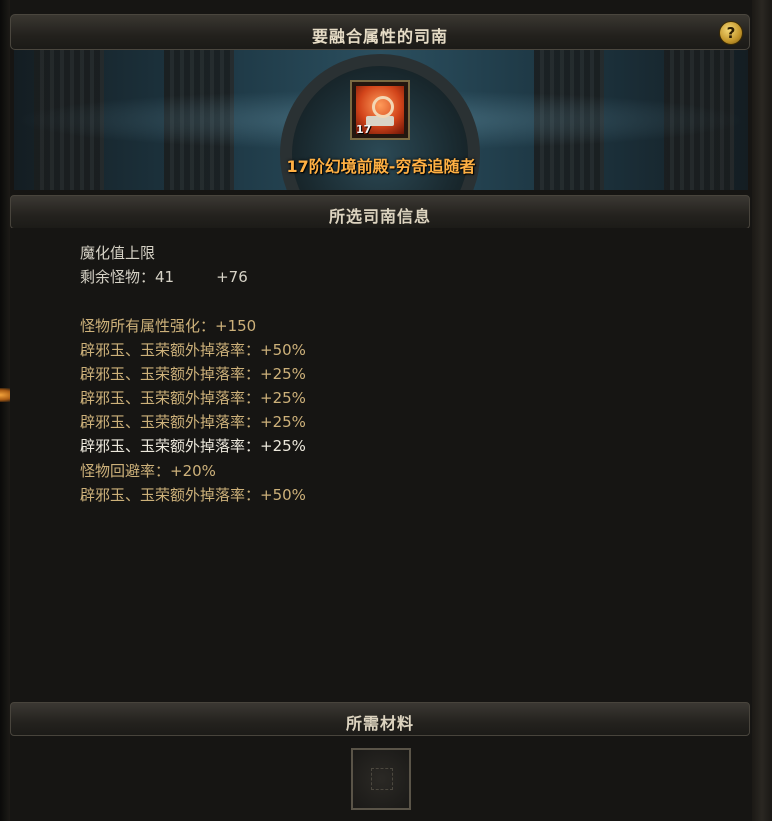  I want to click on materials-section-header: 所需材料, so click(380, 719).